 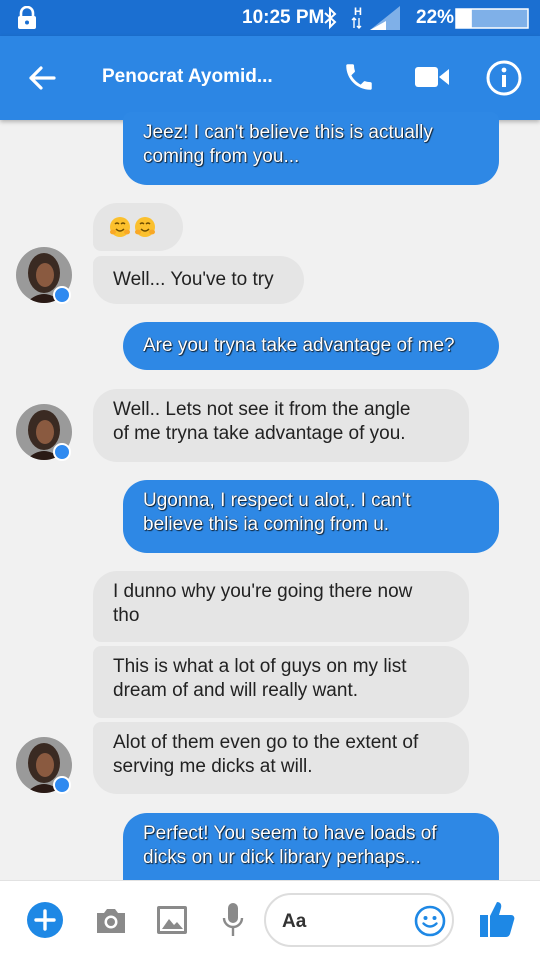 I want to click on phone-icon, so click(x=359, y=77).